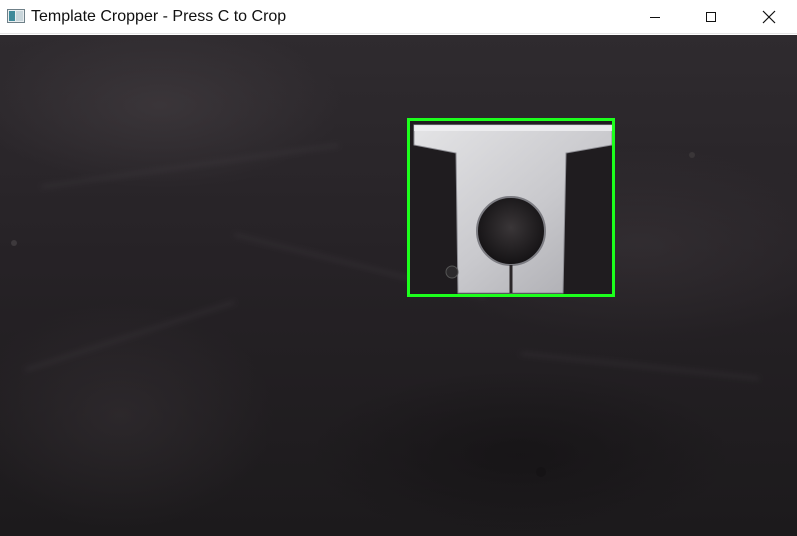 The image size is (797, 536). What do you see at coordinates (16, 16) in the screenshot?
I see `app-window-icon` at bounding box center [16, 16].